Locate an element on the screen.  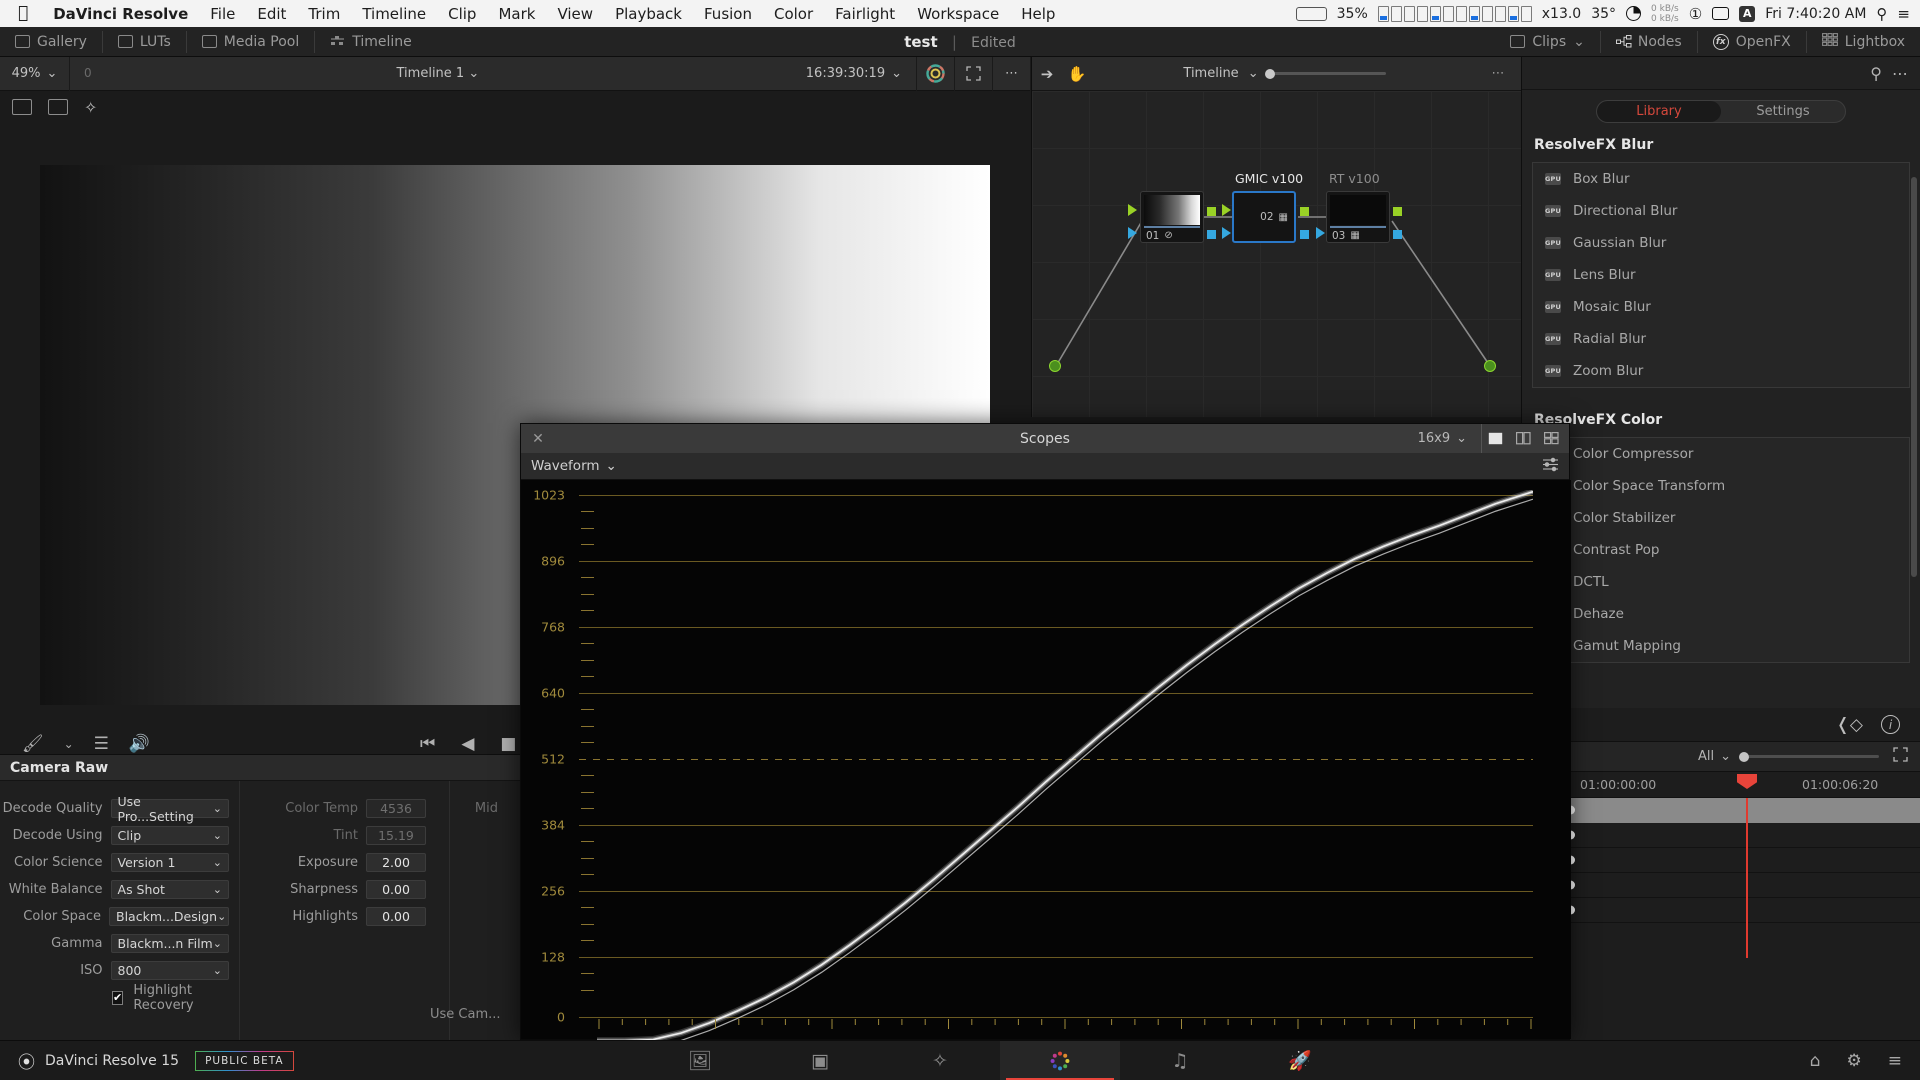
node-03-output-green-port is located at coordinates (1397, 211).